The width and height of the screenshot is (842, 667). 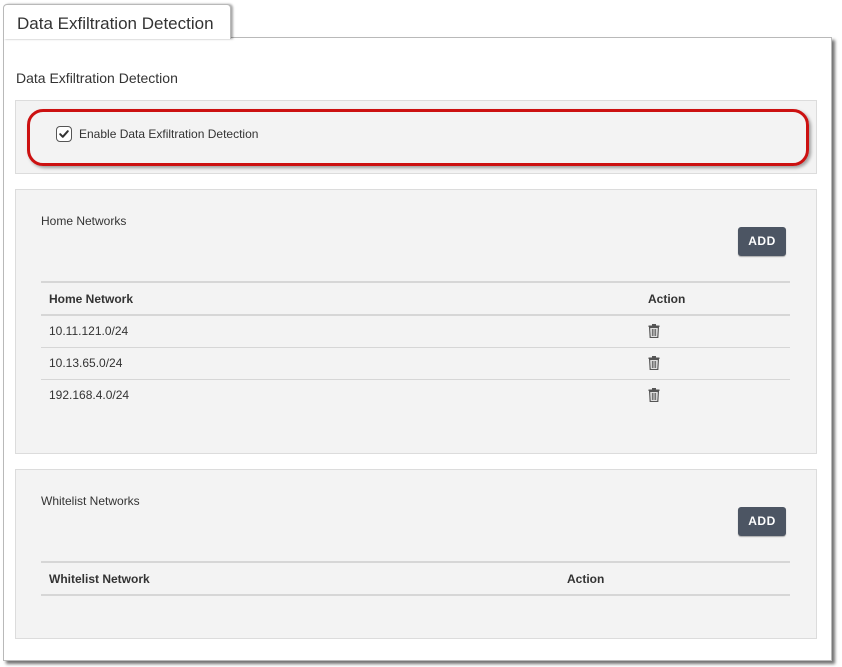 I want to click on section-title: Data Exfiltration Detection, so click(x=97, y=78).